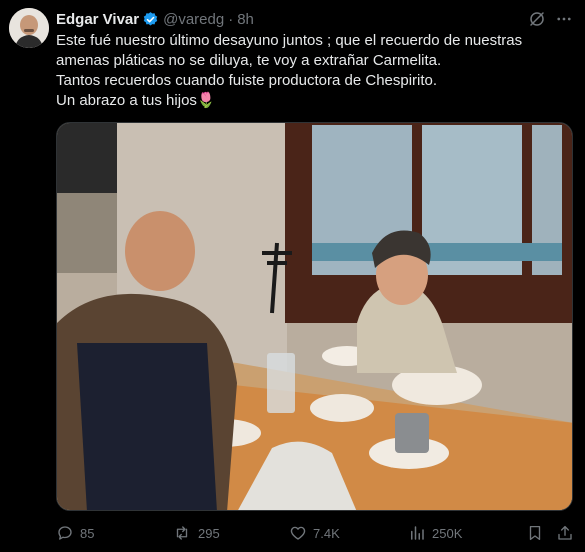 Image resolution: width=585 pixels, height=552 pixels. I want to click on grok-icon, so click(537, 19).